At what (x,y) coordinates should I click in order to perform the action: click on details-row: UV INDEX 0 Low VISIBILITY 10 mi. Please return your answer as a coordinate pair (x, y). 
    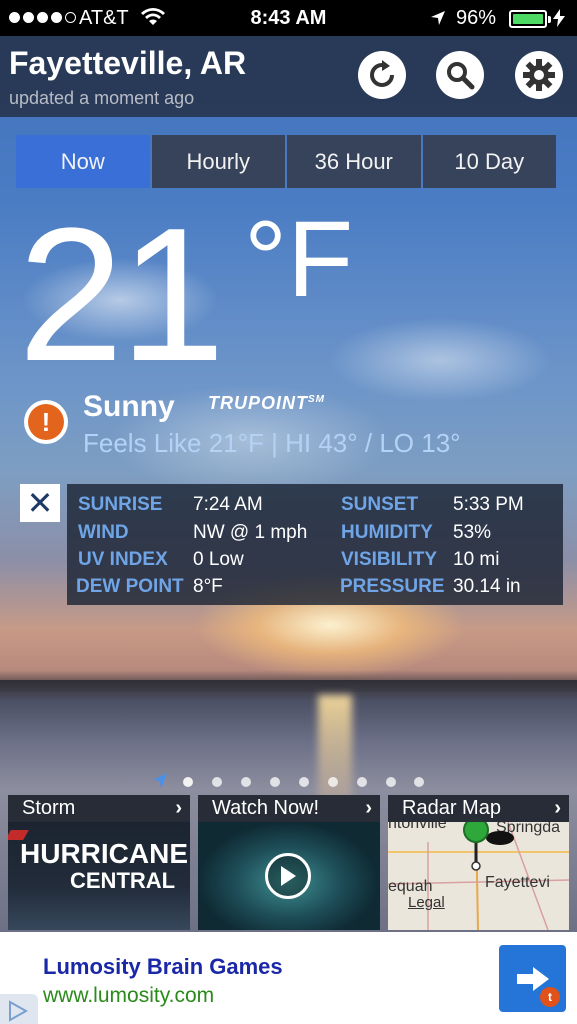
    Looking at the image, I should click on (315, 563).